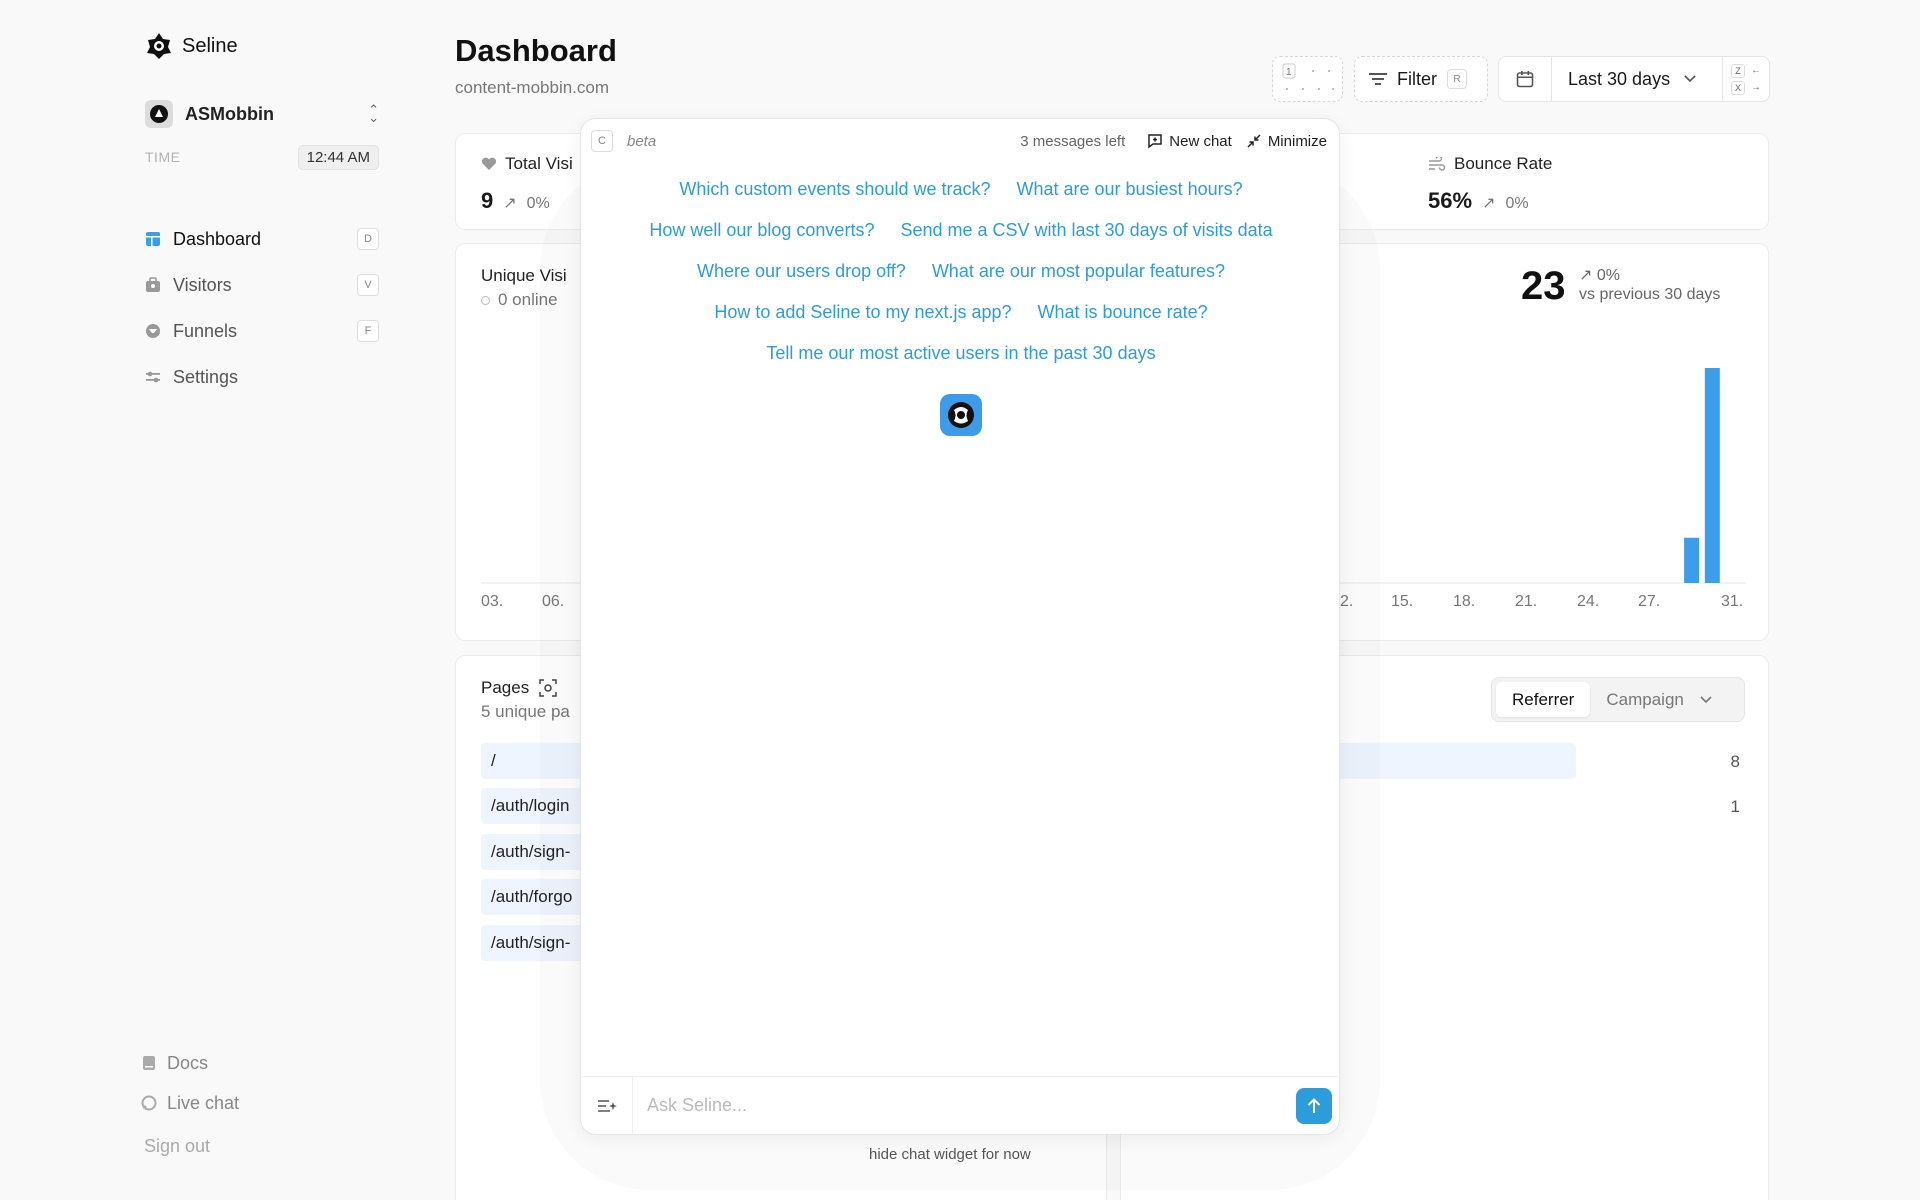  I want to click on chat-bubble-icon, so click(149, 1103).